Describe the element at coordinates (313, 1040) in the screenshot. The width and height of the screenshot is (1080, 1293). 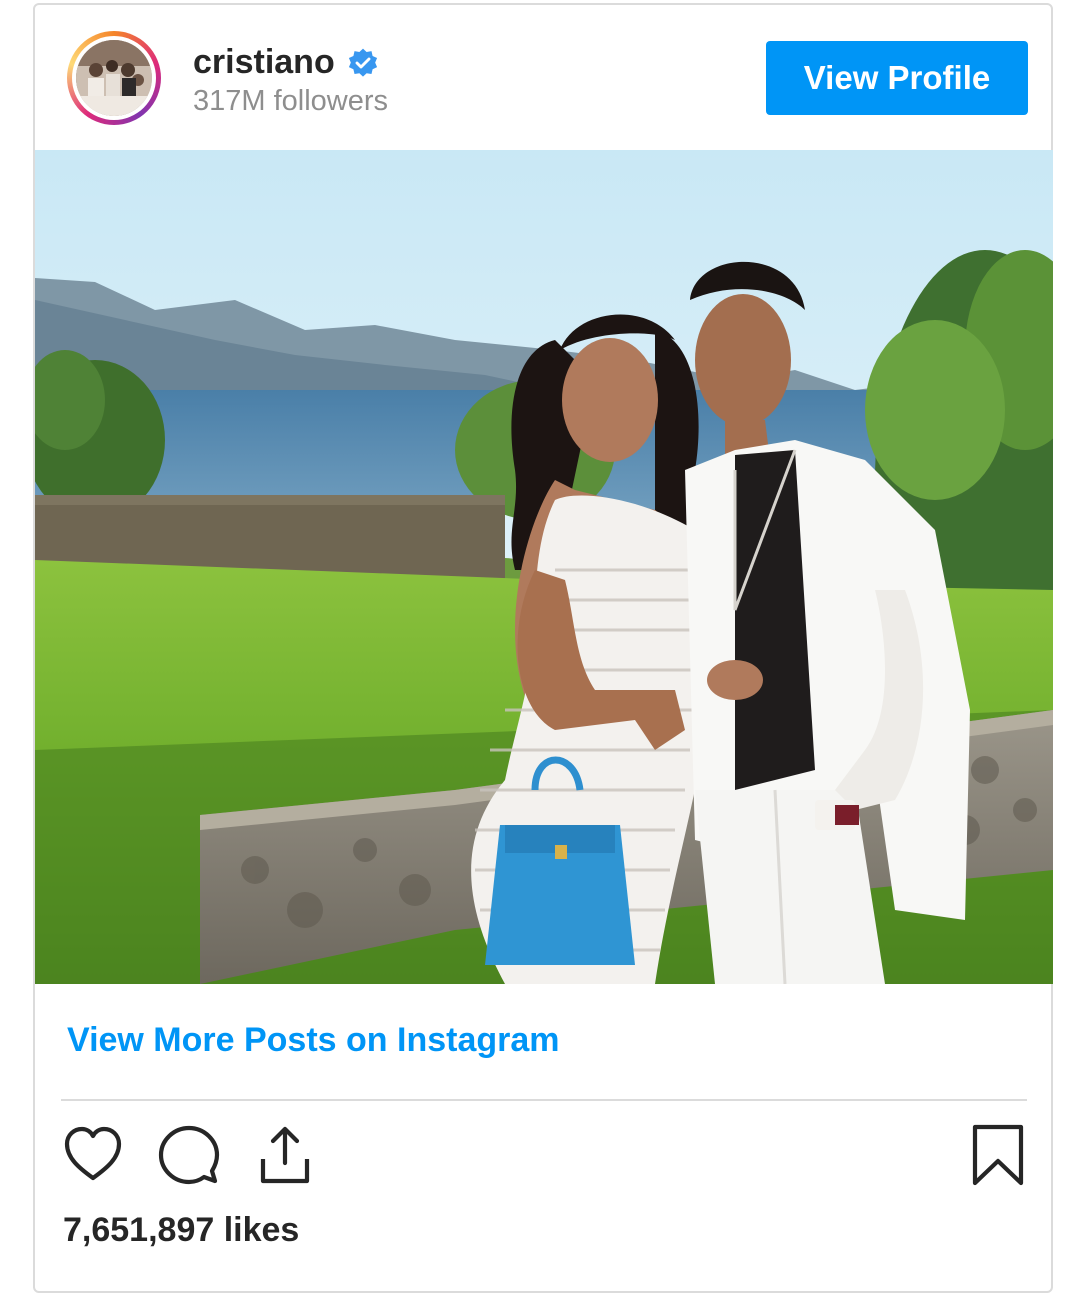
I see `view-more-posts-link: View More Posts on Instagram` at that location.